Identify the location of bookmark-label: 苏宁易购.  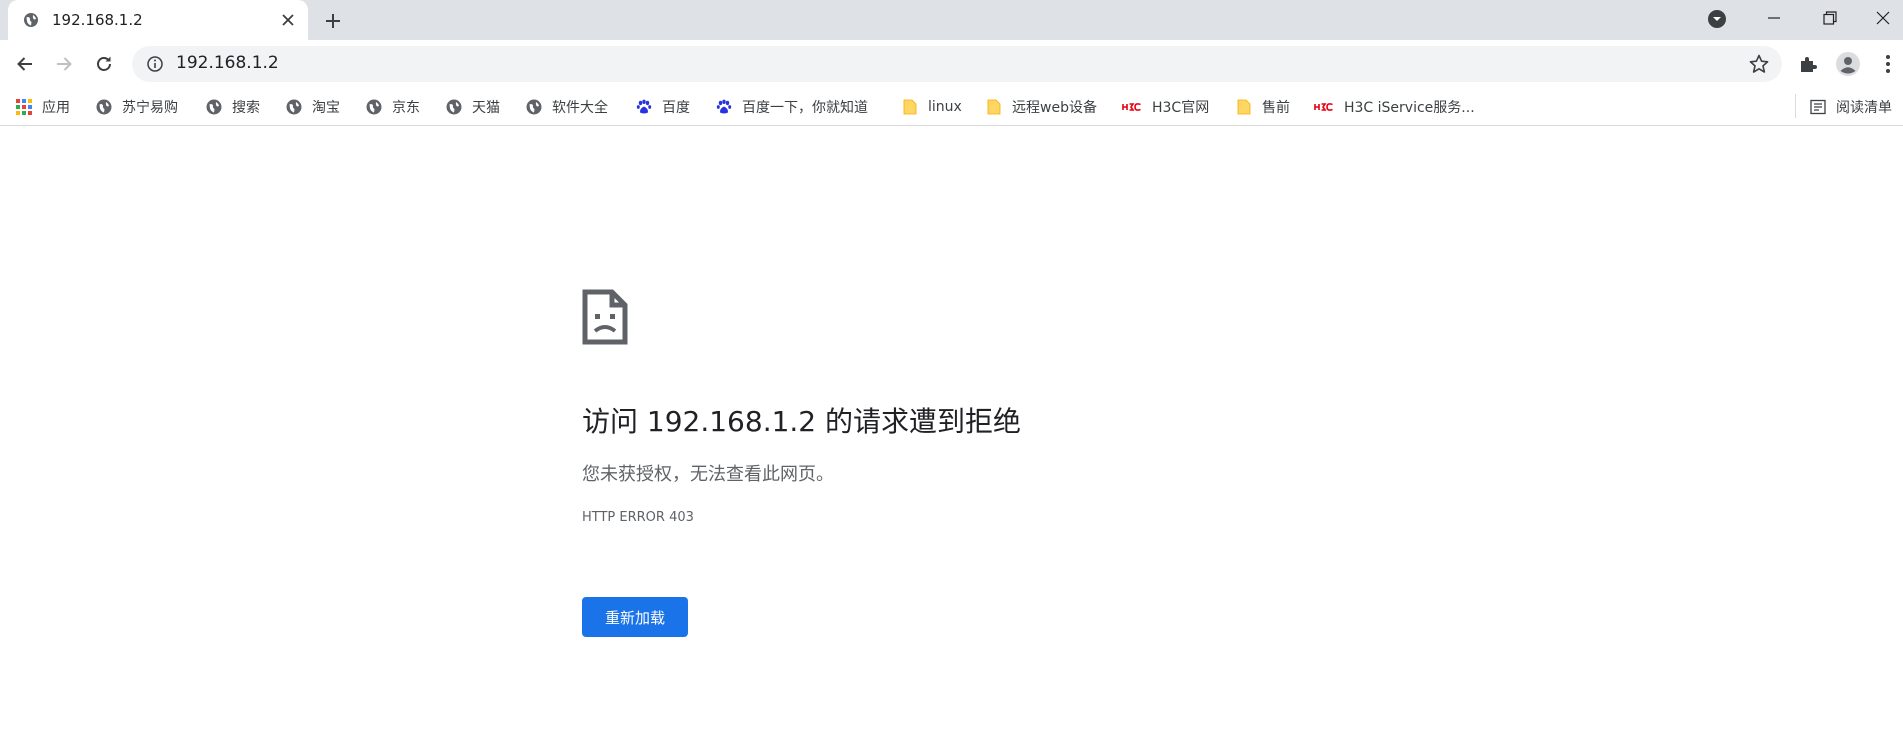
(150, 108).